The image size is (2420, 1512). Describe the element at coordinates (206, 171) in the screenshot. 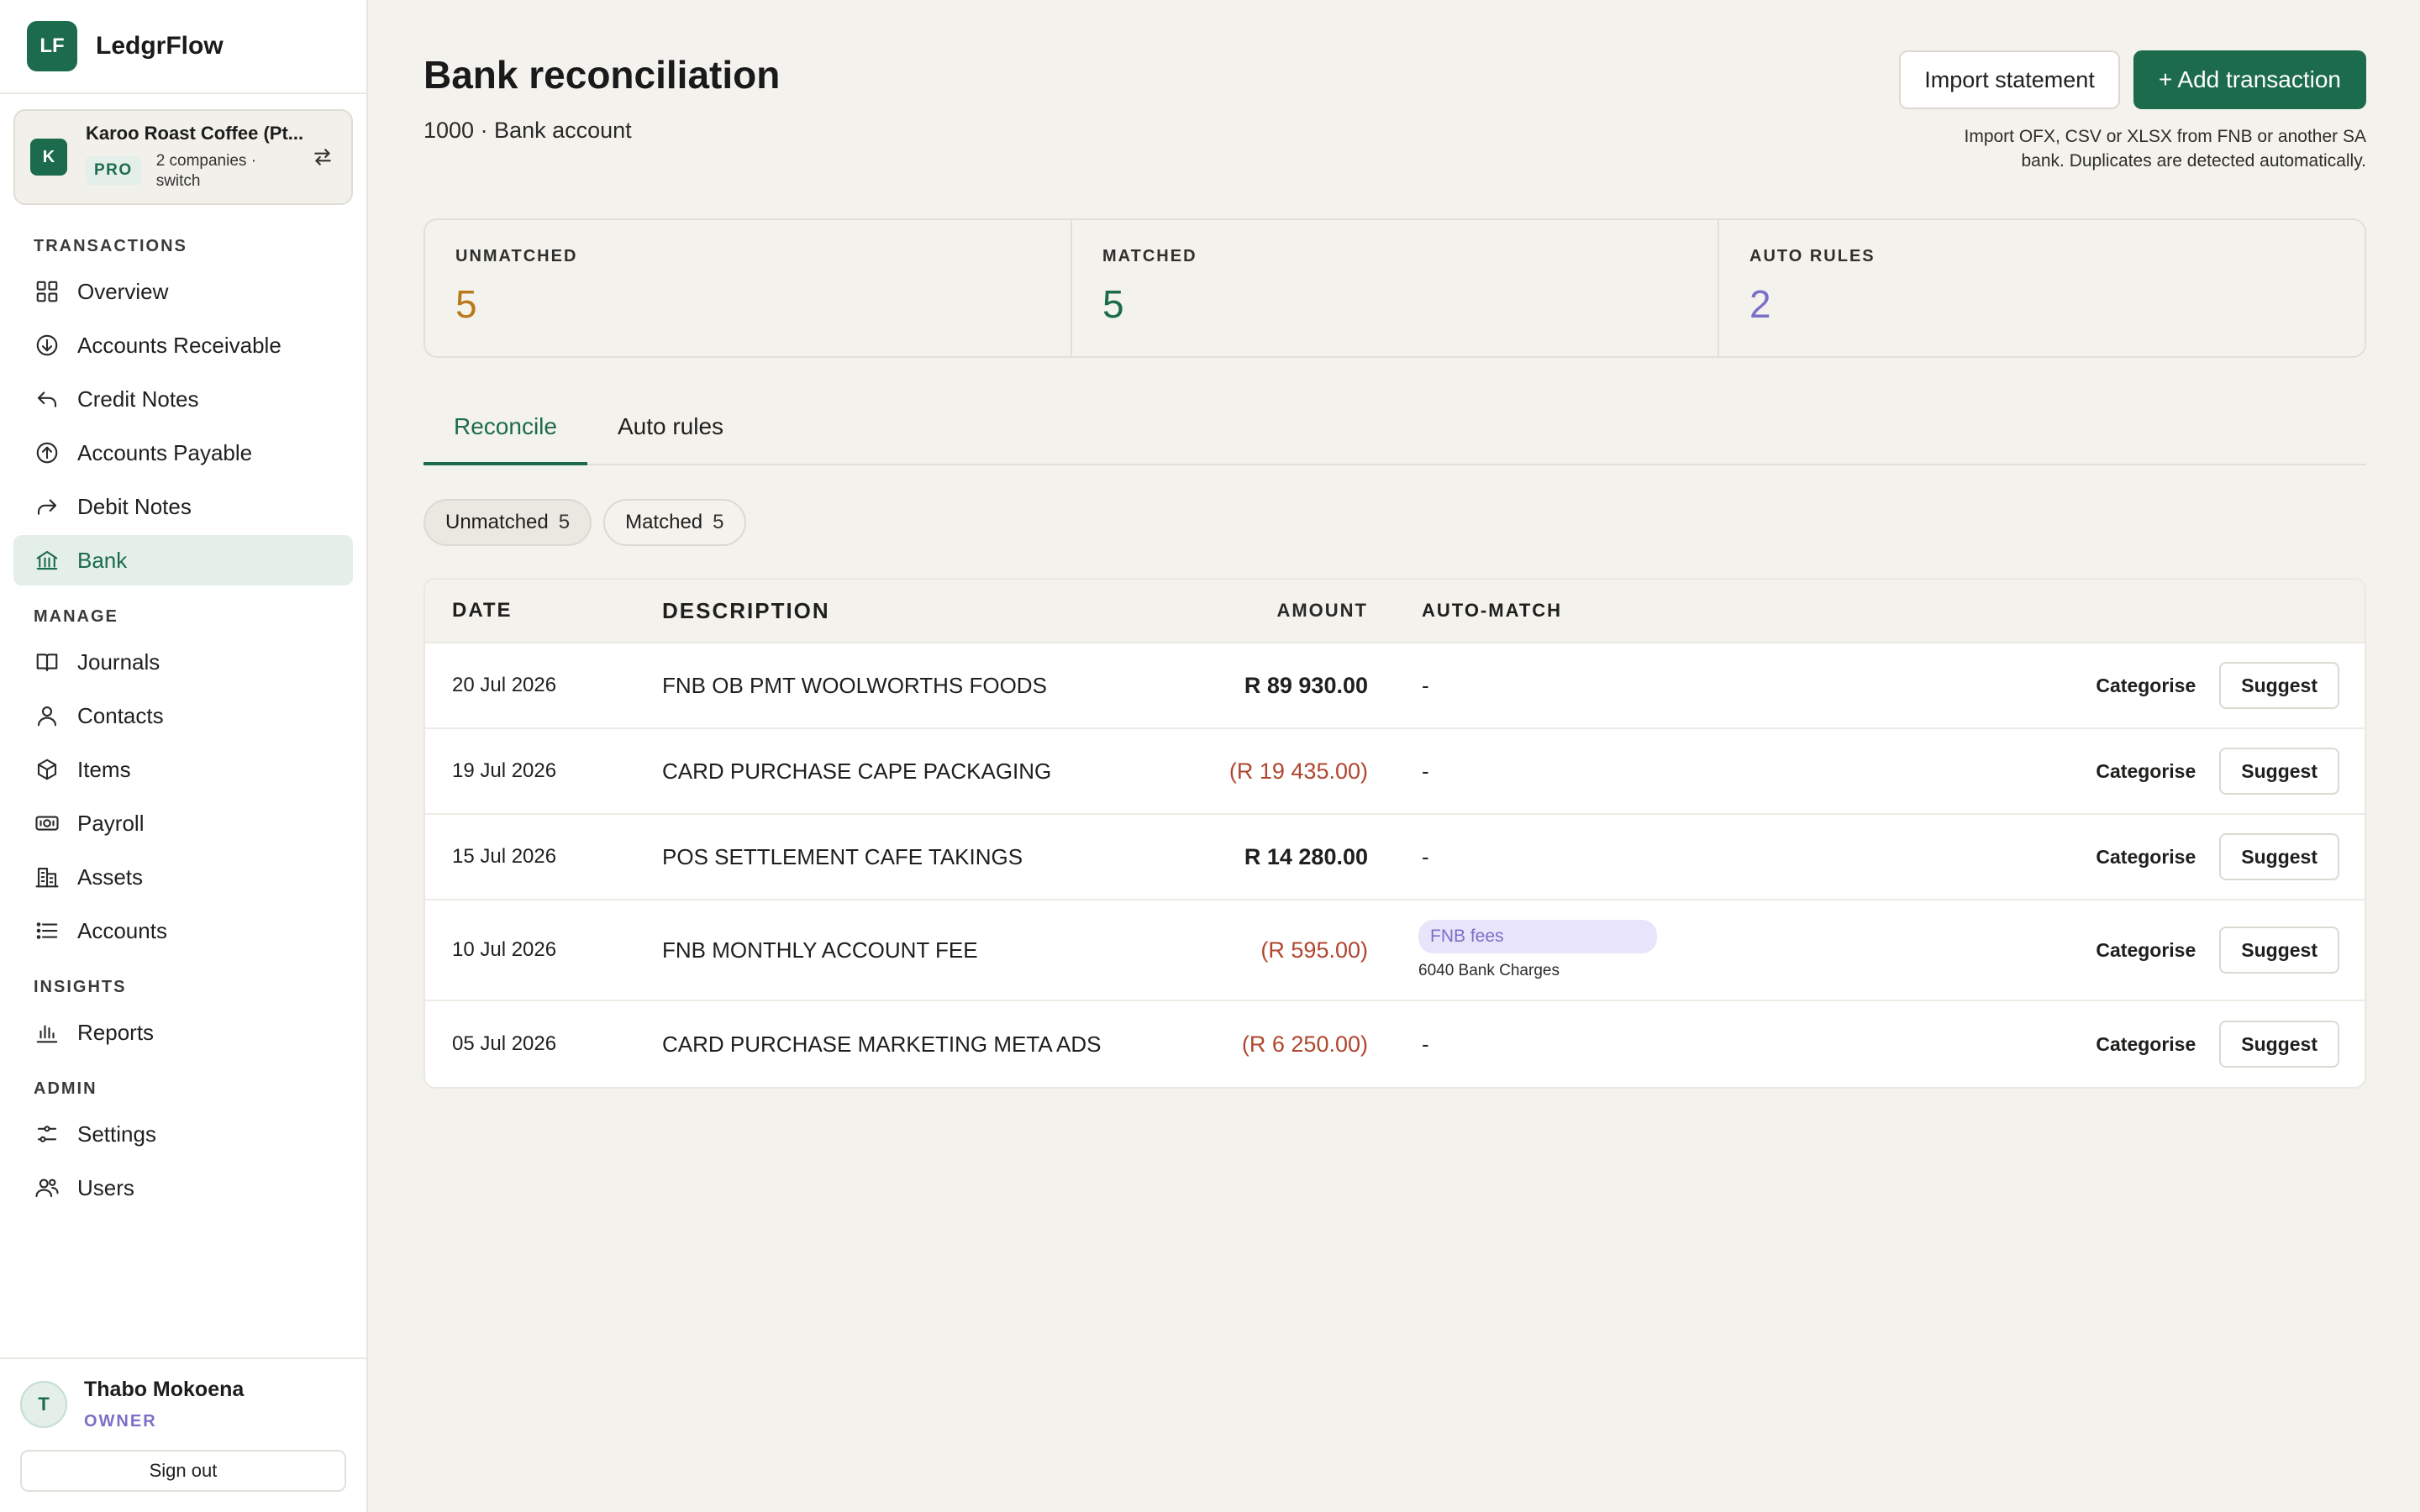

I see `company-count: 2 companies · switch` at that location.